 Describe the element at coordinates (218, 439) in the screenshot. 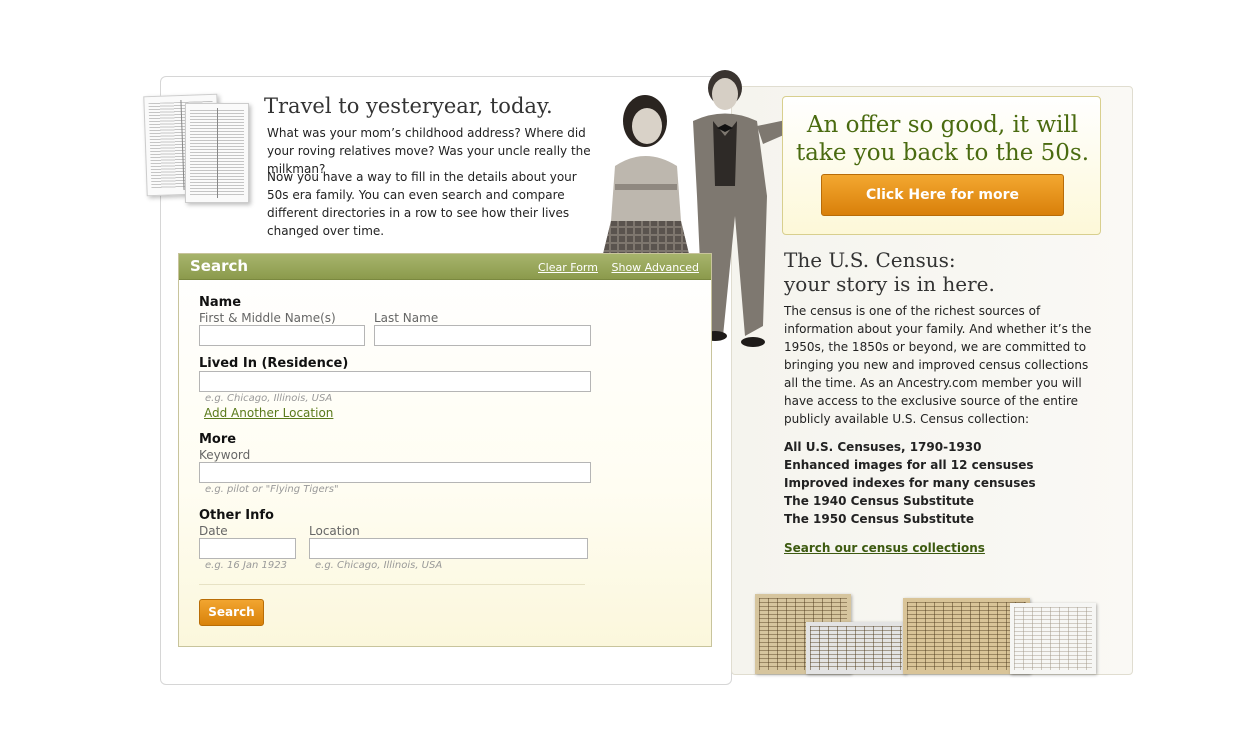

I see `more-section-label: More` at that location.